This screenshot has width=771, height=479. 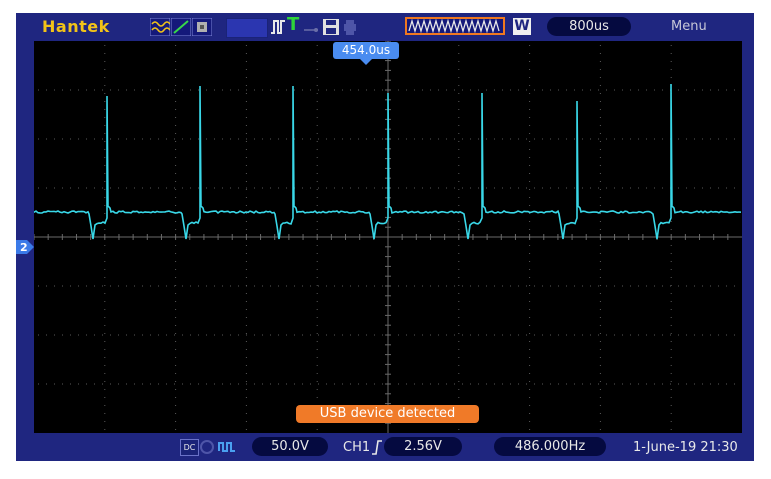 I want to click on save-icon, so click(x=331, y=27).